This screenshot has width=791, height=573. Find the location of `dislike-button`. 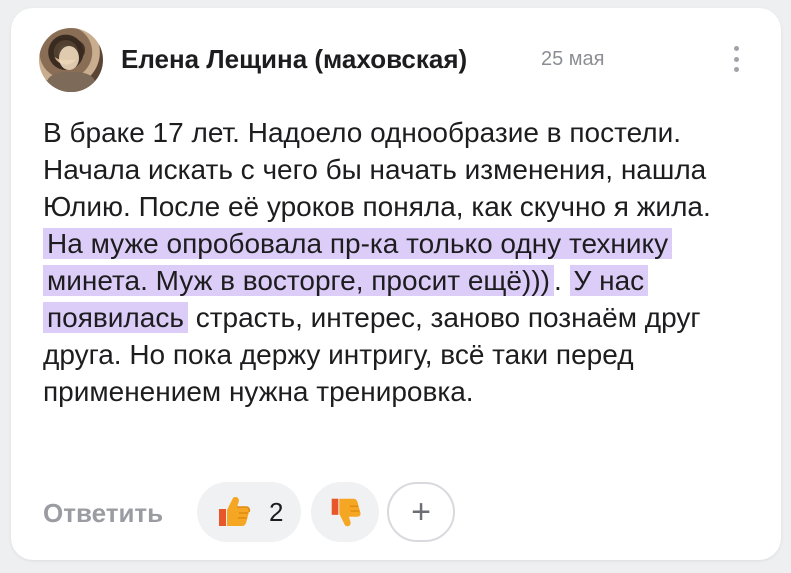

dislike-button is located at coordinates (345, 512).